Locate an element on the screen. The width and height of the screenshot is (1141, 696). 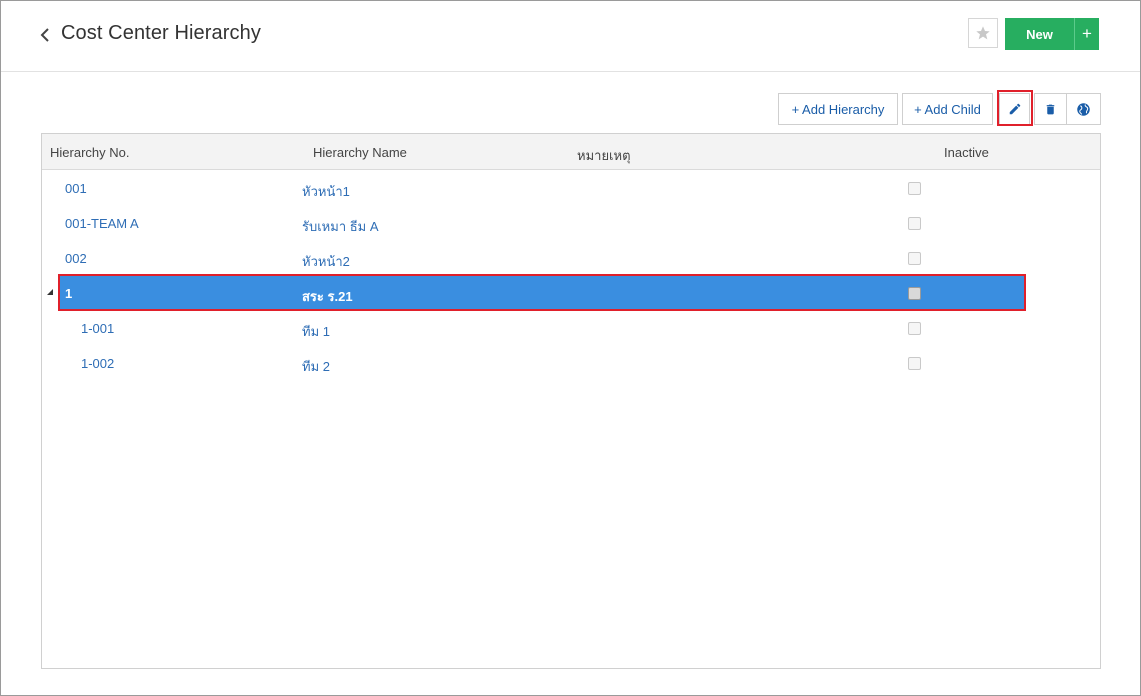
delete-button is located at coordinates (1050, 109).